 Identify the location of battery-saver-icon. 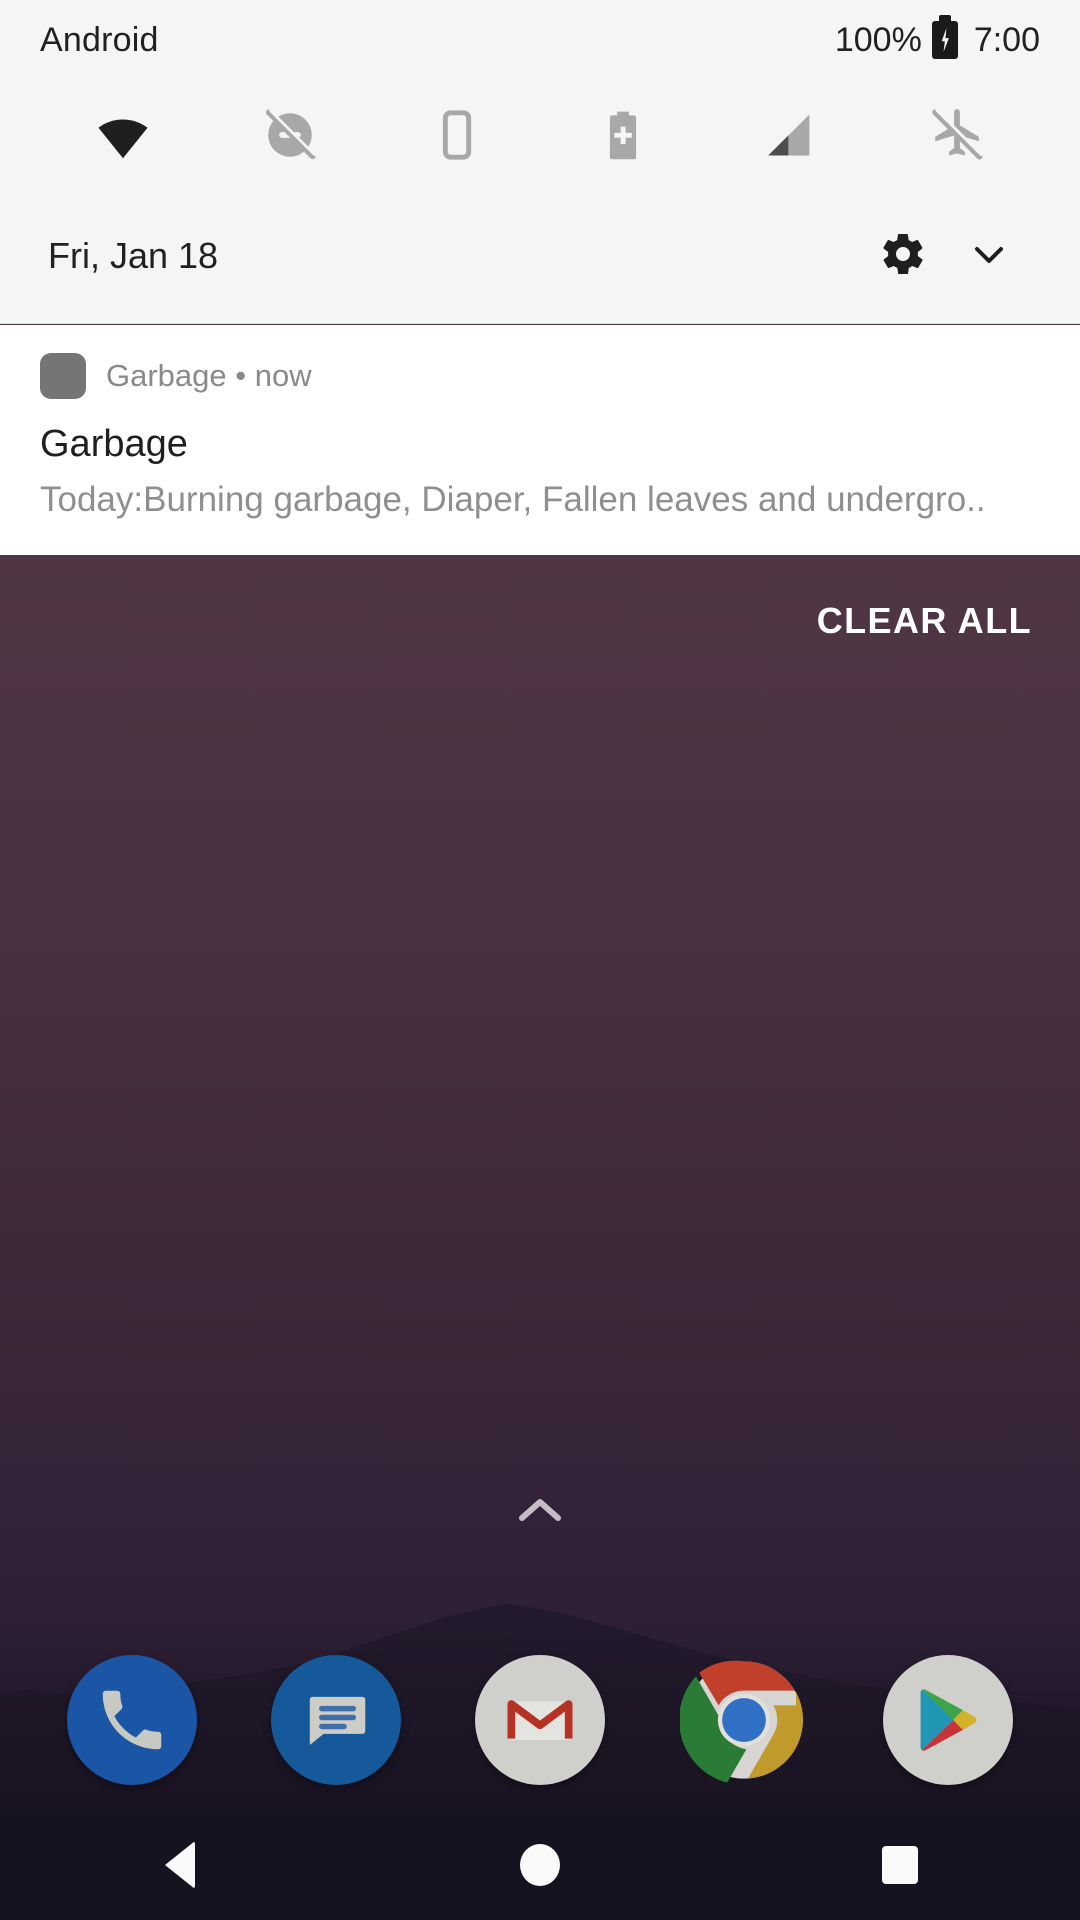
(623, 135).